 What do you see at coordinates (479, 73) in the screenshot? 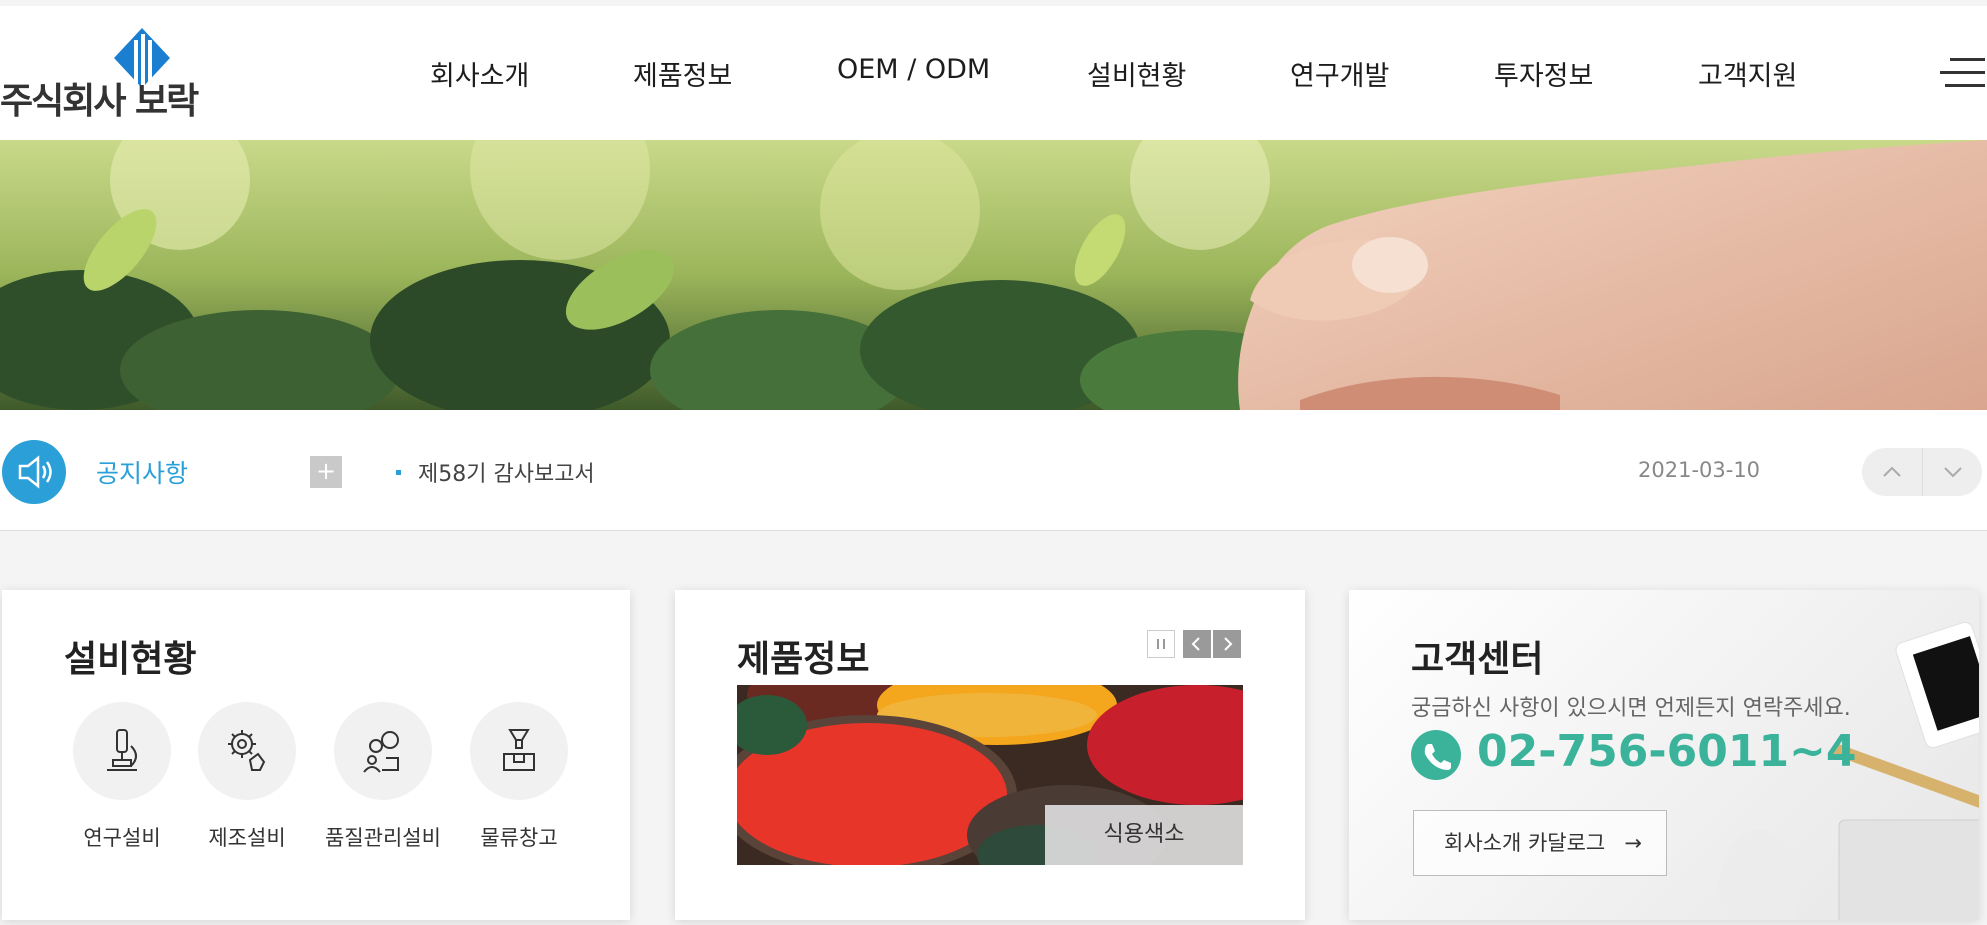
I see `nav-item-company: 회사소개` at bounding box center [479, 73].